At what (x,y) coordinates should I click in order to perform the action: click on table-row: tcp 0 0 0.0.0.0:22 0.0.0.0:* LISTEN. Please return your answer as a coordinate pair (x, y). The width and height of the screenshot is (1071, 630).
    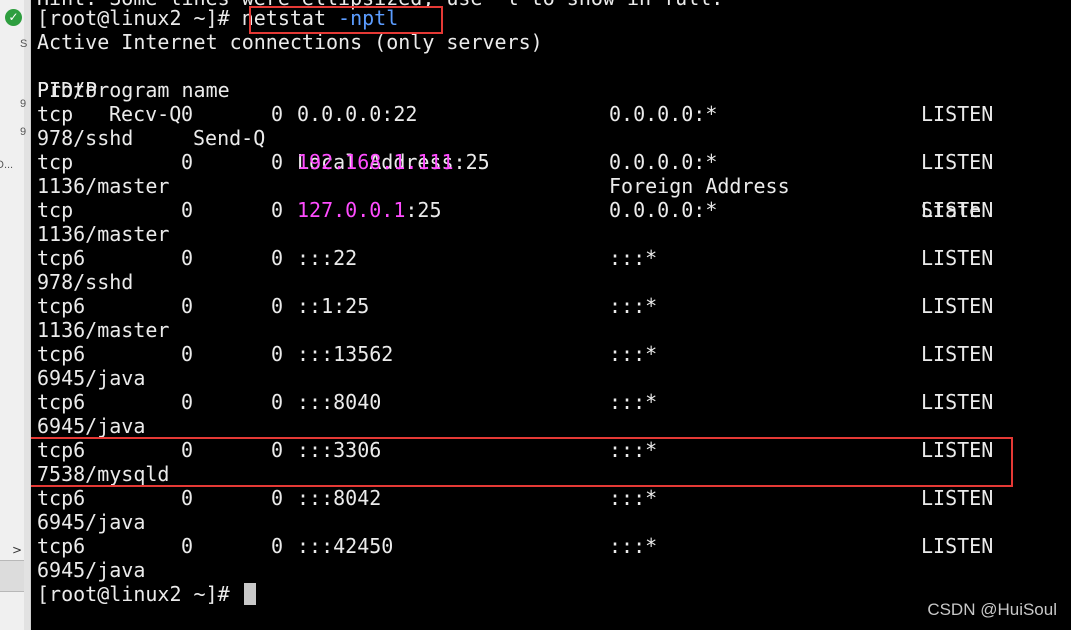
    Looking at the image, I should click on (537, 114).